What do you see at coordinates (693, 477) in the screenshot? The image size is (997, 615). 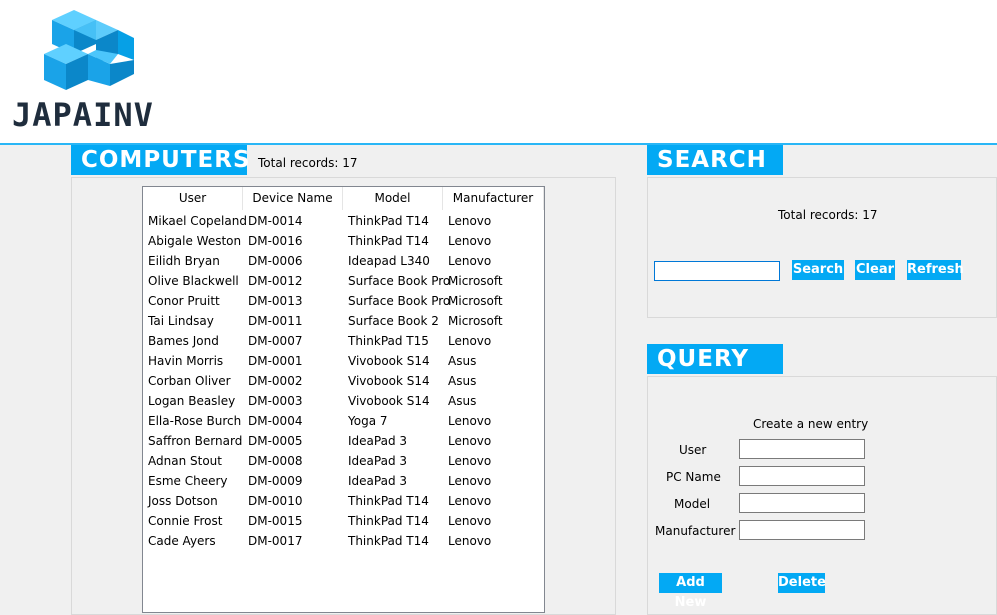 I see `pc-name-label: PC Name` at bounding box center [693, 477].